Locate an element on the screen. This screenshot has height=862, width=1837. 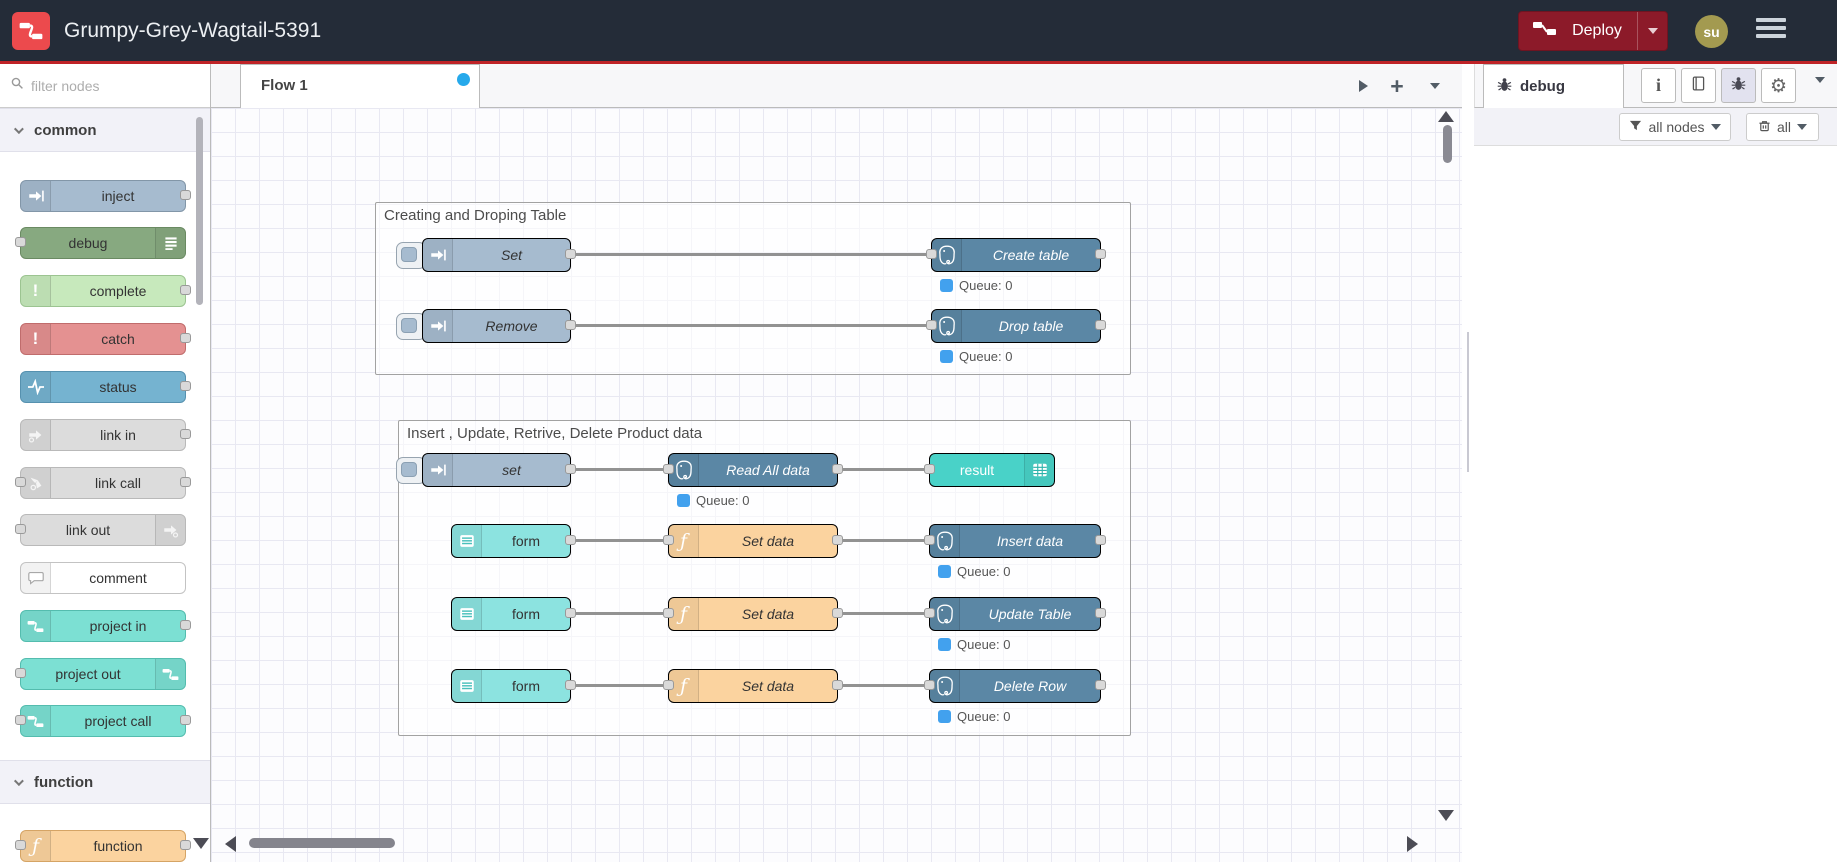
canvas-hscrollbar-thumb is located at coordinates (322, 843).